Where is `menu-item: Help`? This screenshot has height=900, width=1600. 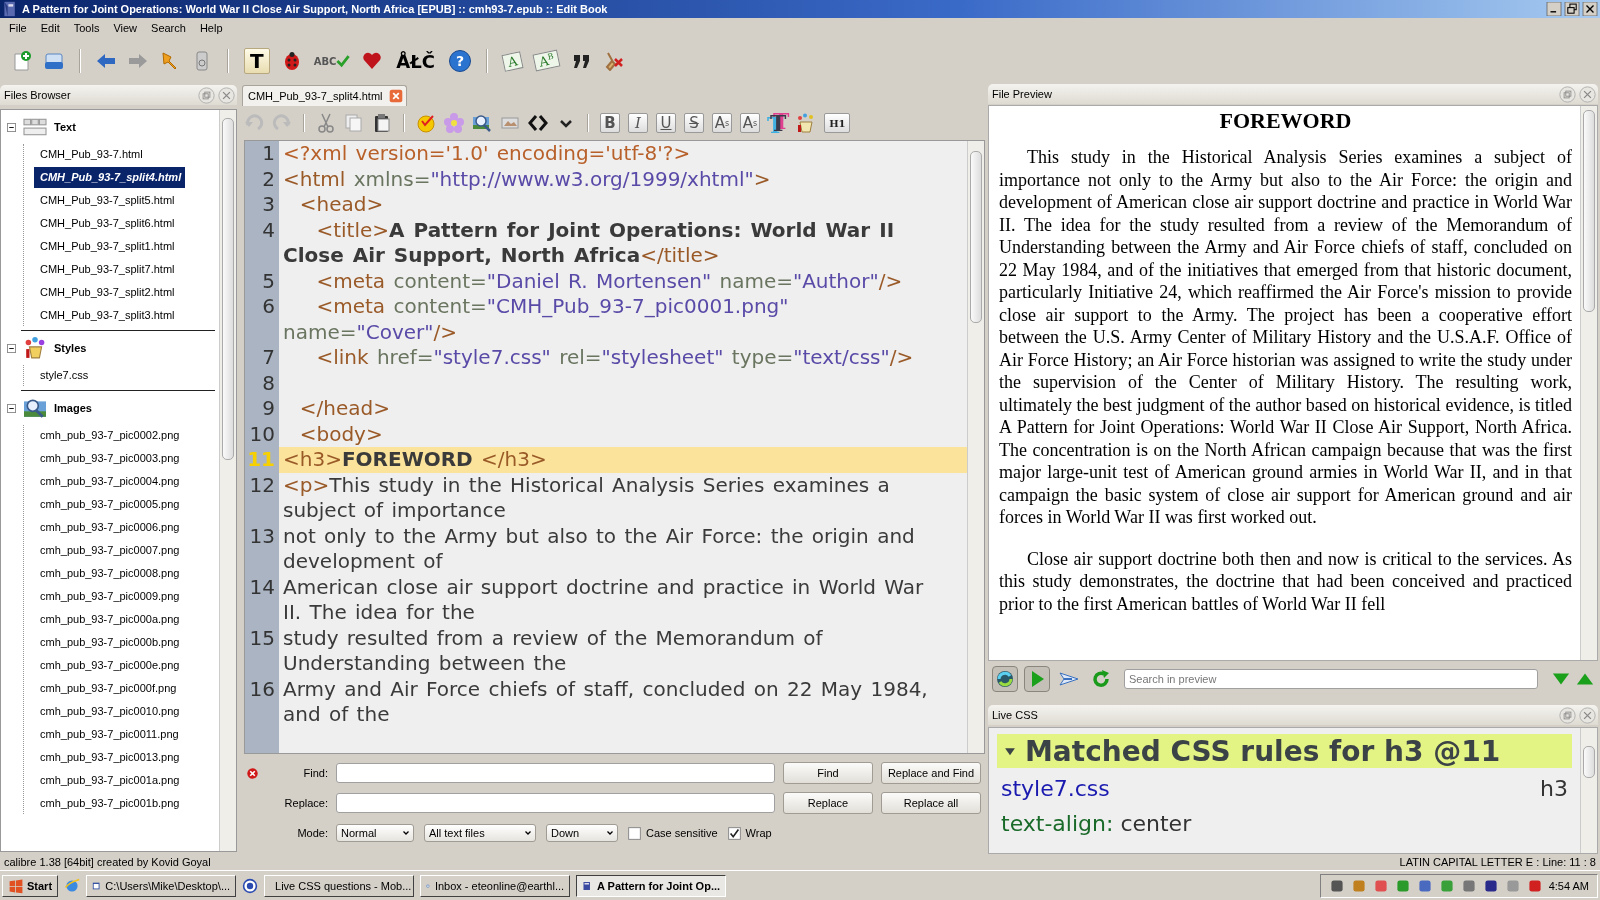 menu-item: Help is located at coordinates (211, 28).